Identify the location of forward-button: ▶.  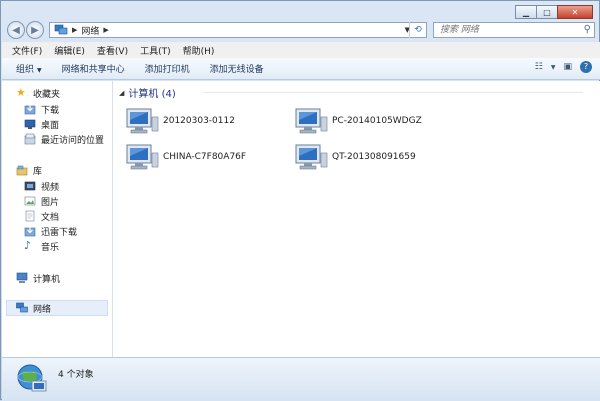
(35, 30).